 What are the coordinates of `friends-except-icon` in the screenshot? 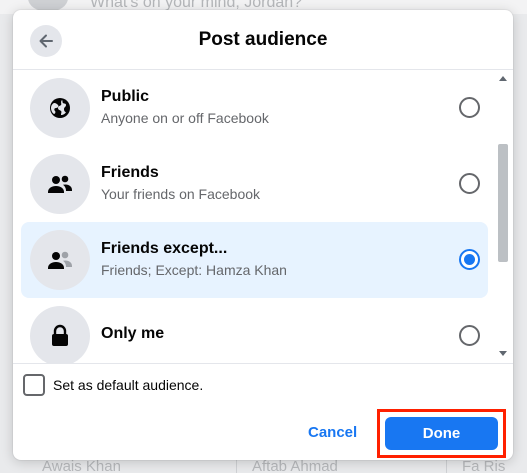 It's located at (60, 260).